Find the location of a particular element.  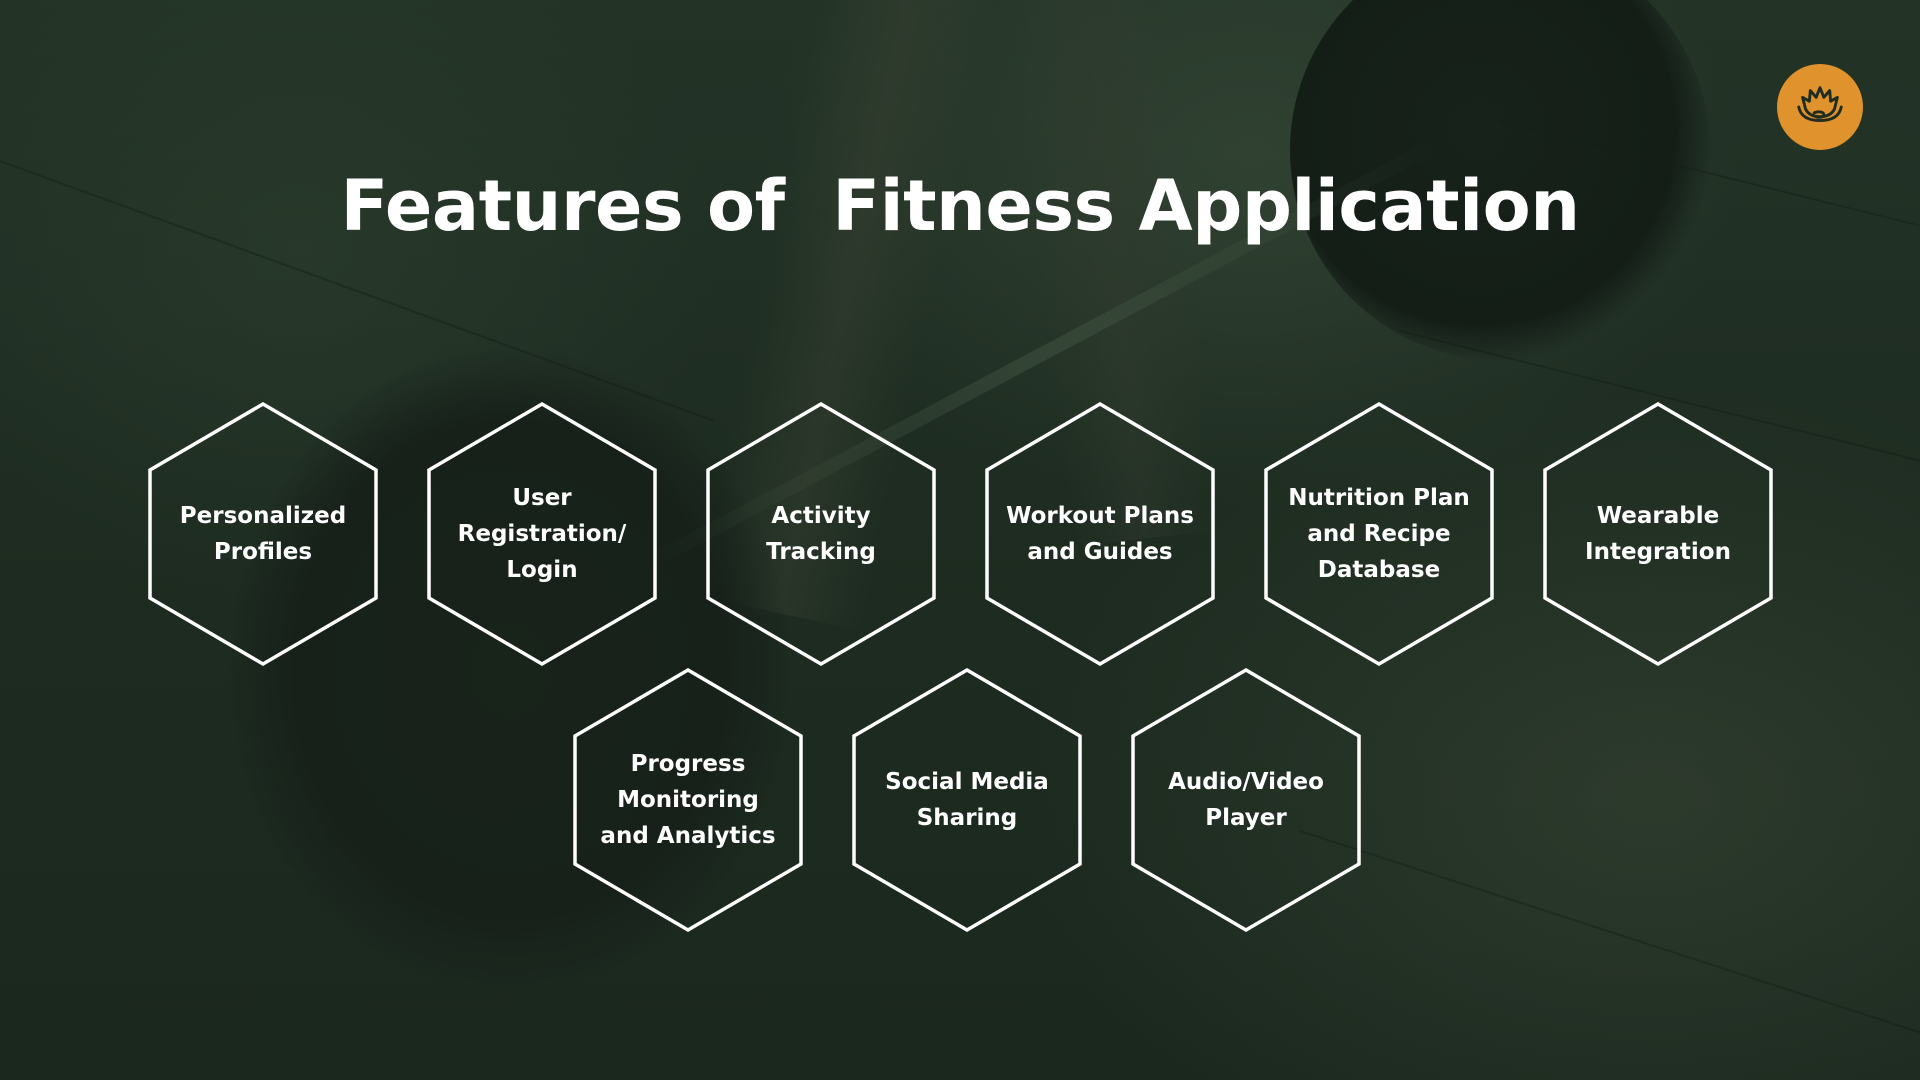

feature-label: Progress Monitoring and Analytics is located at coordinates (688, 800).